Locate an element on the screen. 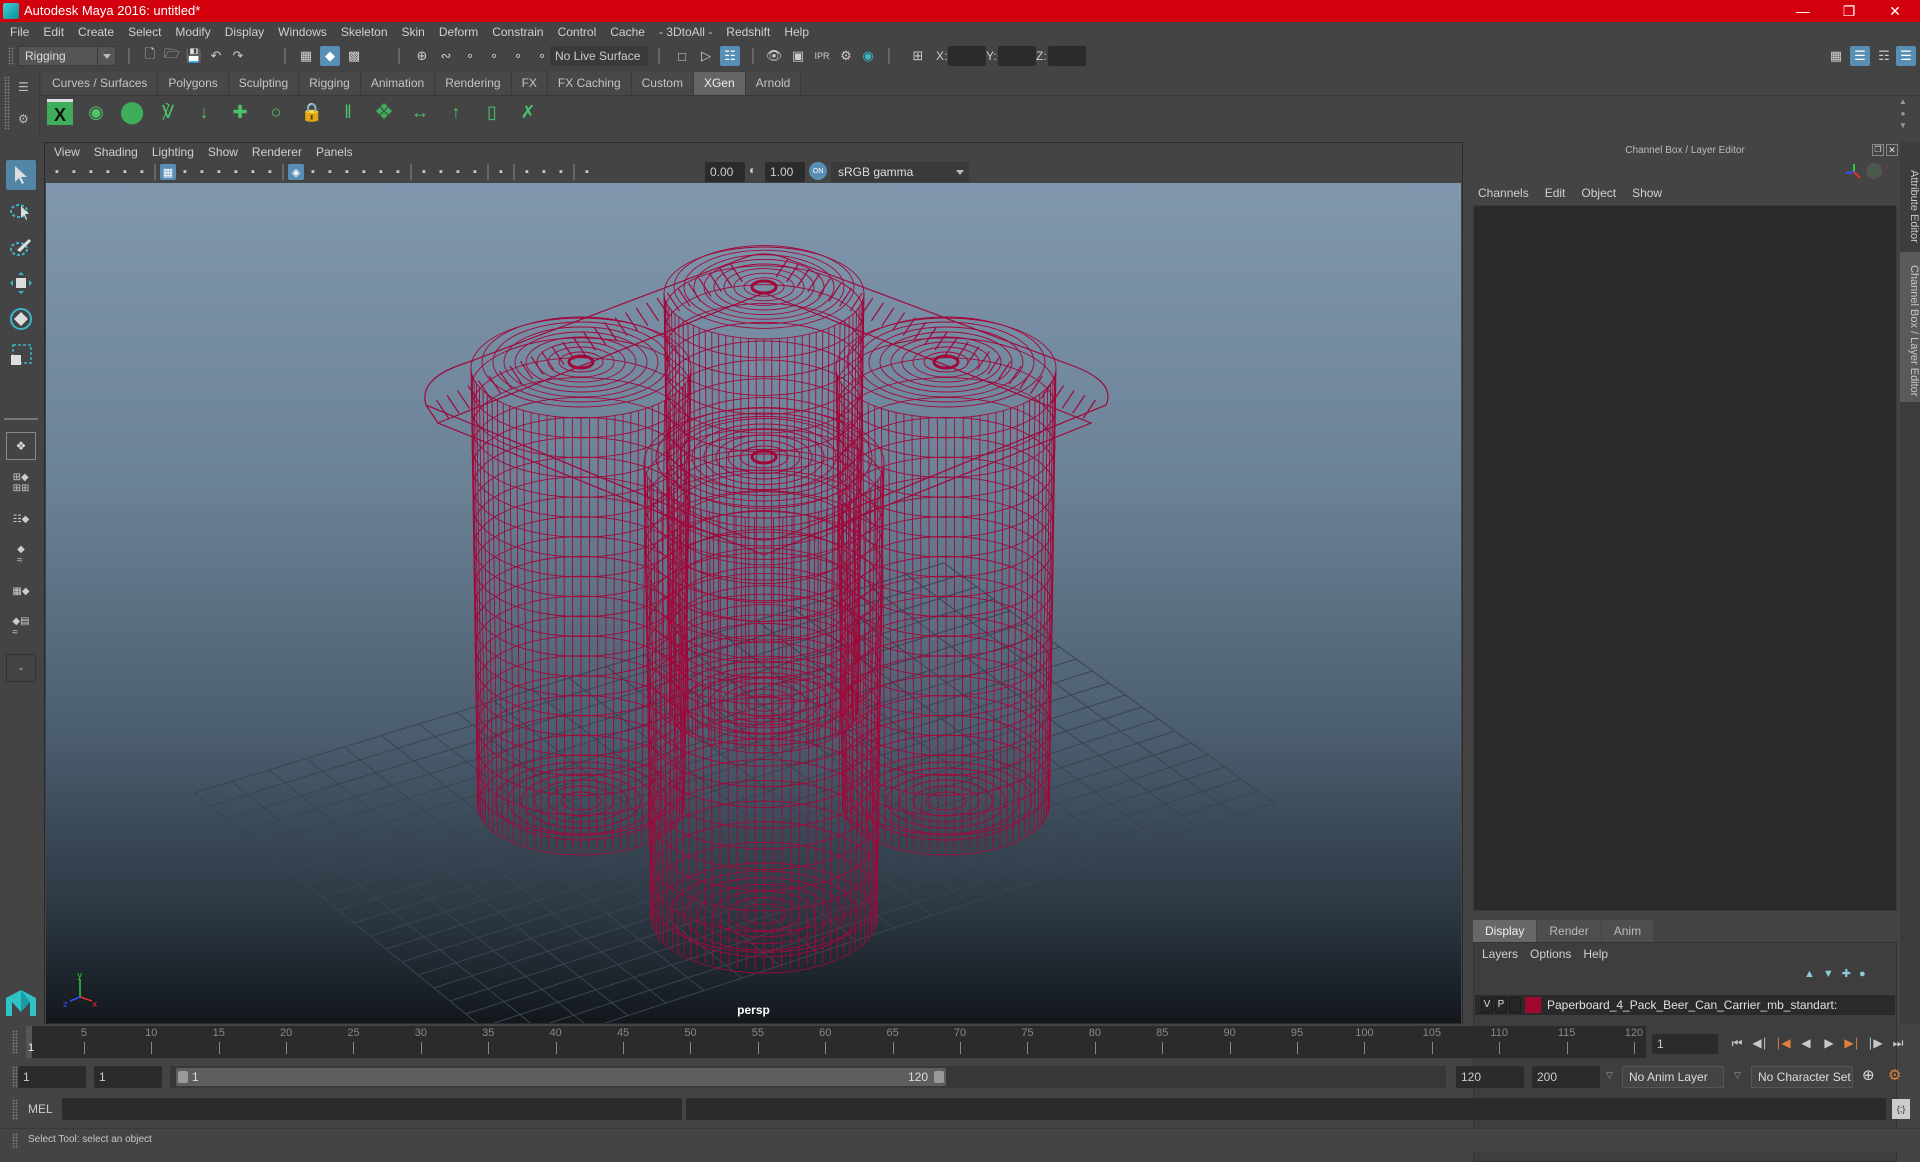 The image size is (1920, 1162). layer-color-swatch is located at coordinates (1533, 1005).